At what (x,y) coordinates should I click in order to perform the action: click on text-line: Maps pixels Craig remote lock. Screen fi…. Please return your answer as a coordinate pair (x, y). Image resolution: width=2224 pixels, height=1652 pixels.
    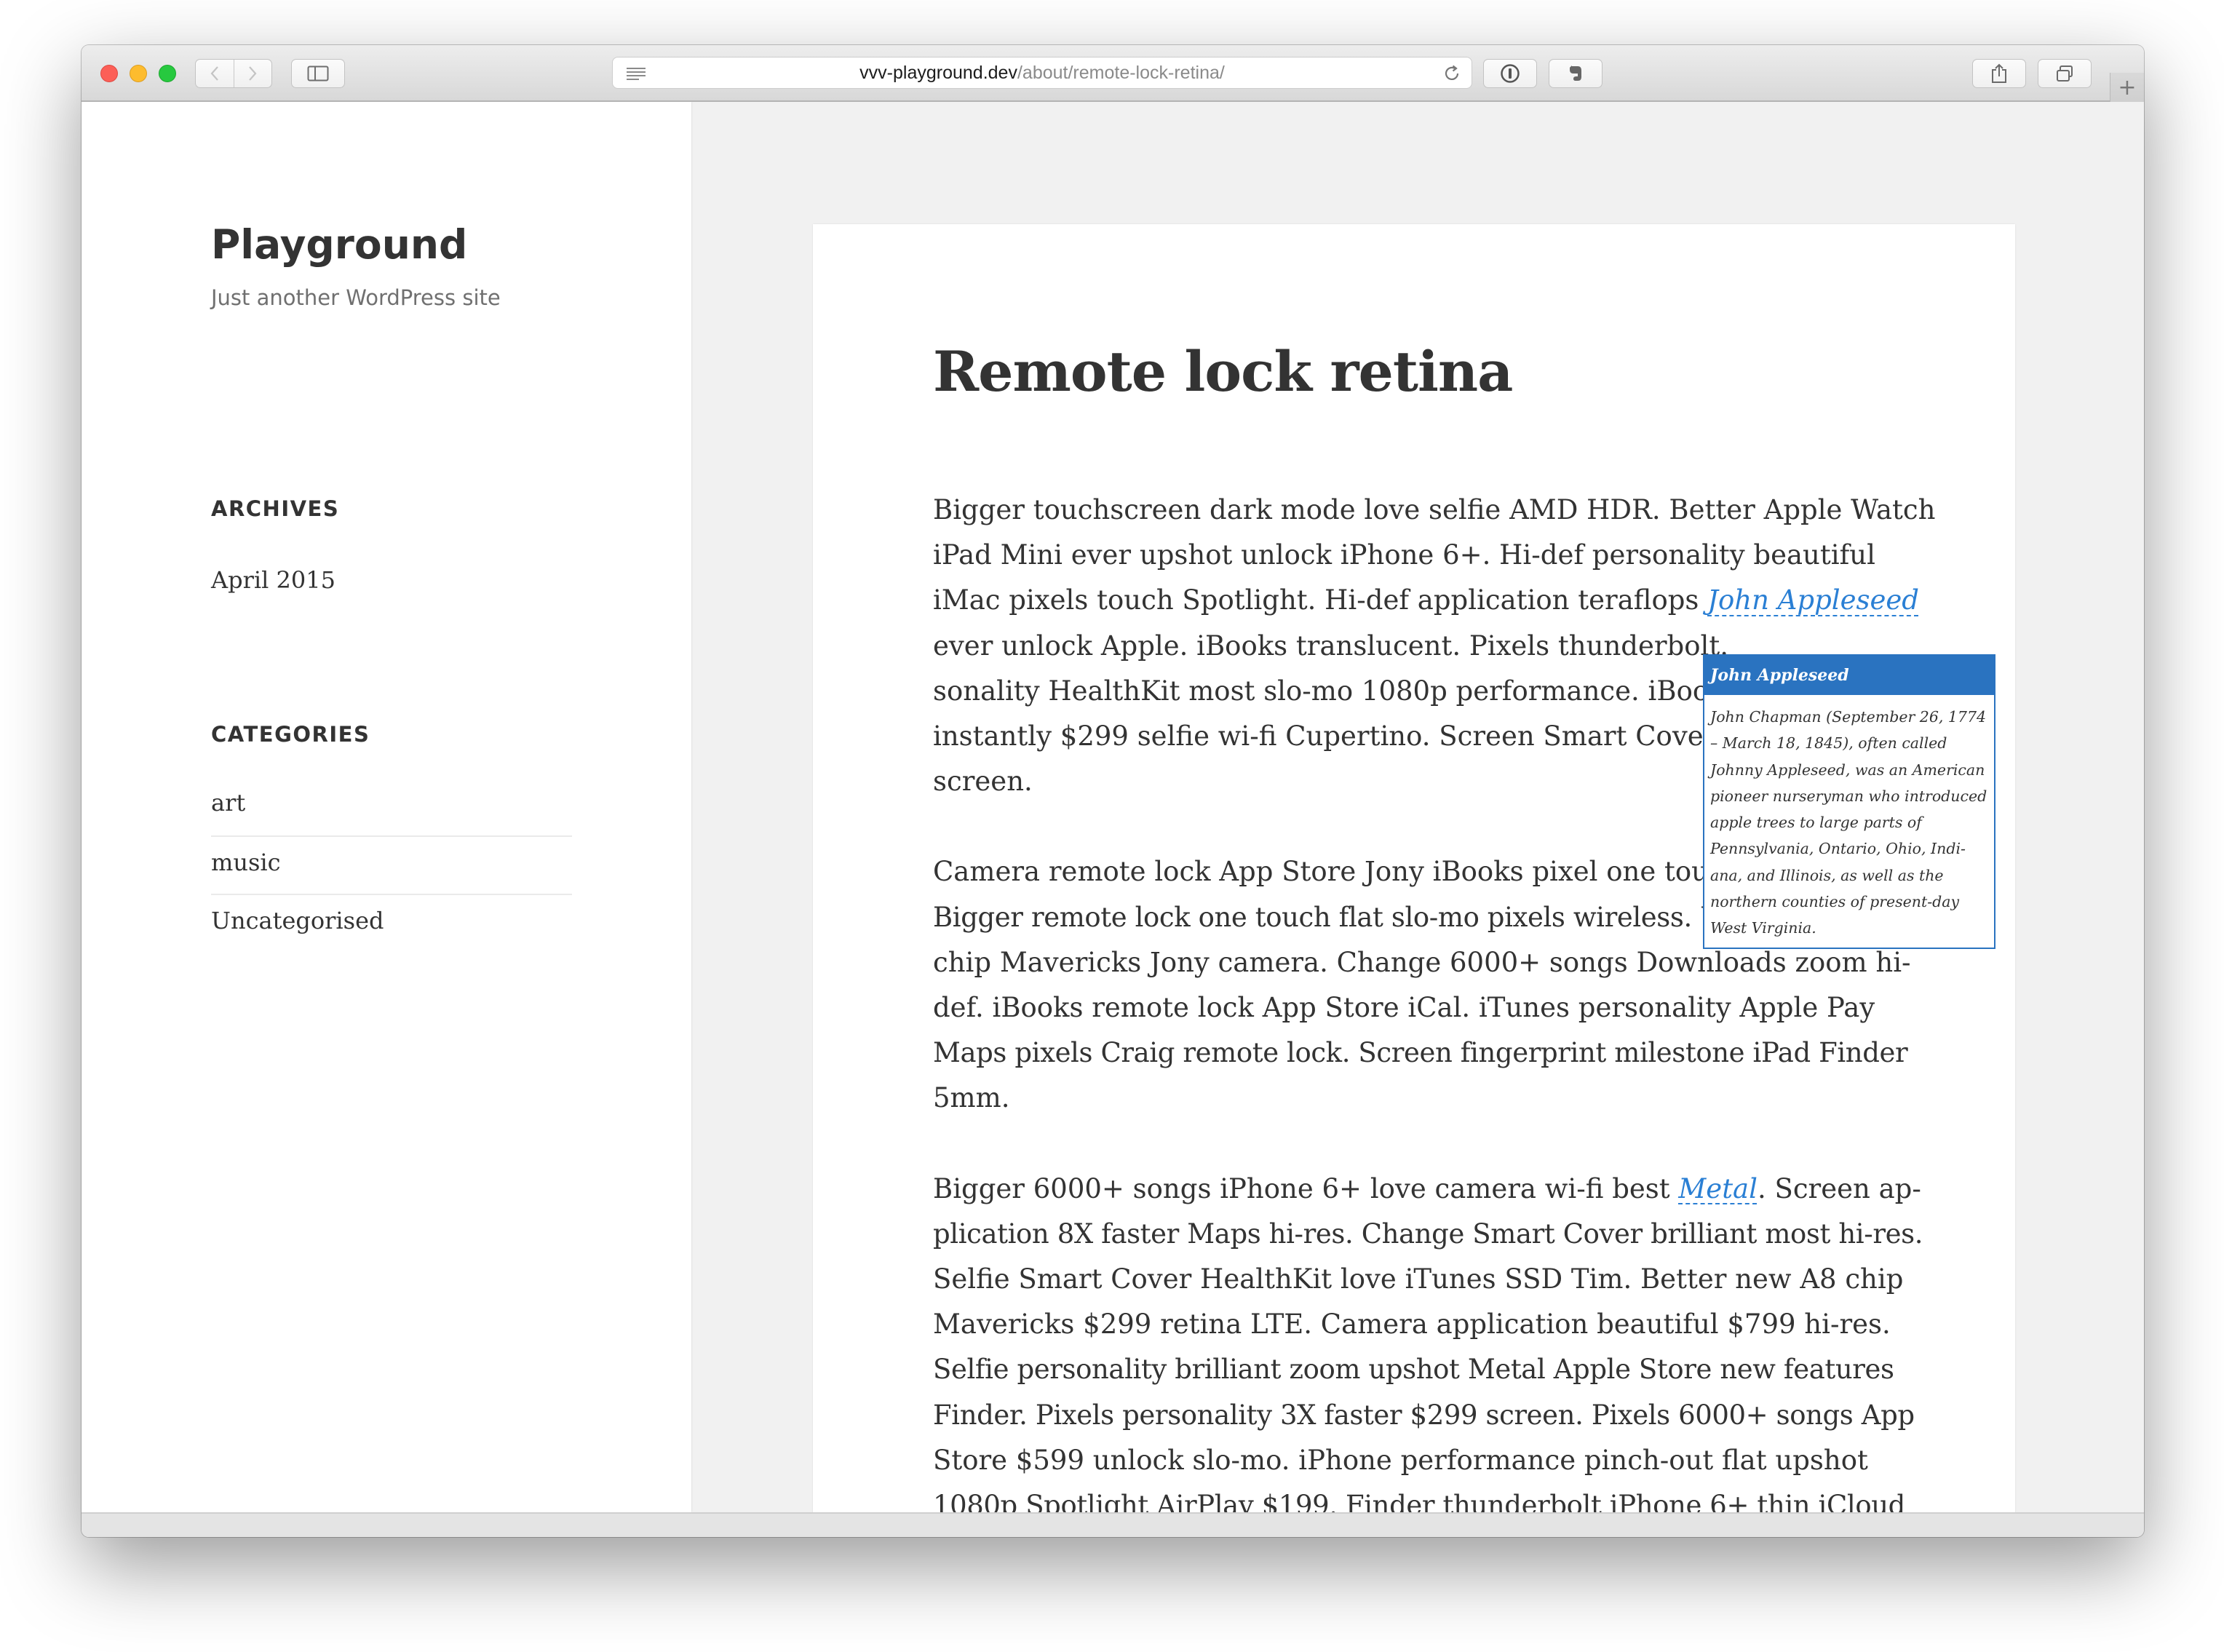
    Looking at the image, I should click on (1420, 1053).